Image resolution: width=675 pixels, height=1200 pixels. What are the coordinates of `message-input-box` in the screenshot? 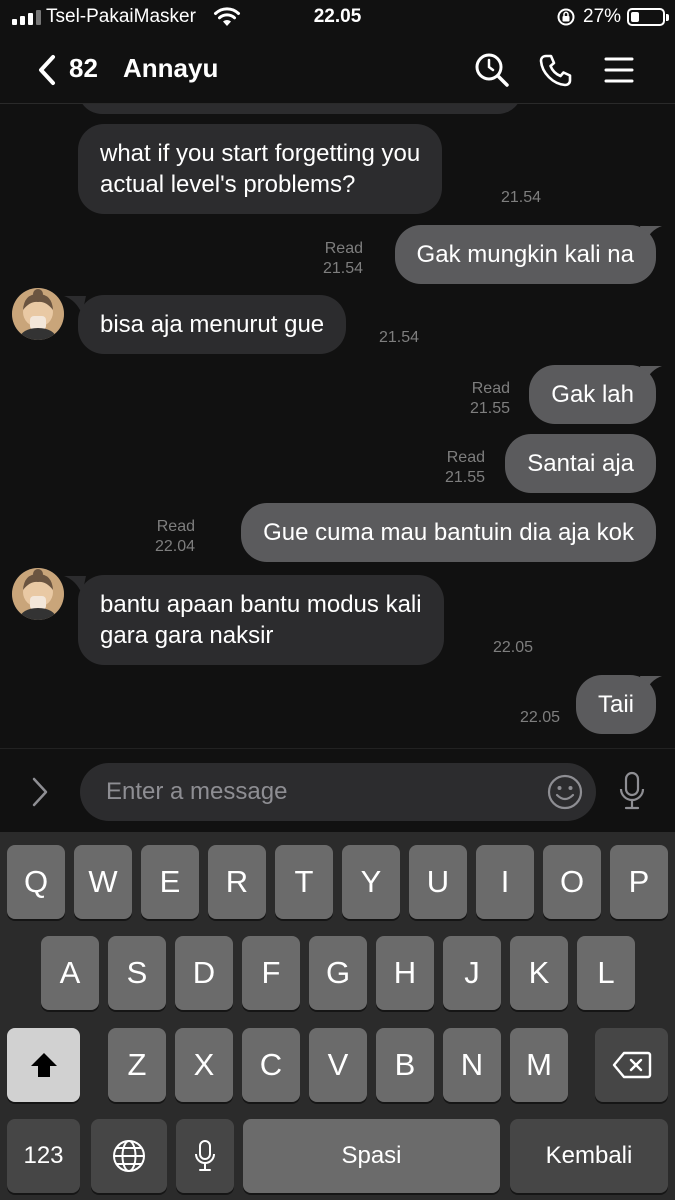 It's located at (338, 792).